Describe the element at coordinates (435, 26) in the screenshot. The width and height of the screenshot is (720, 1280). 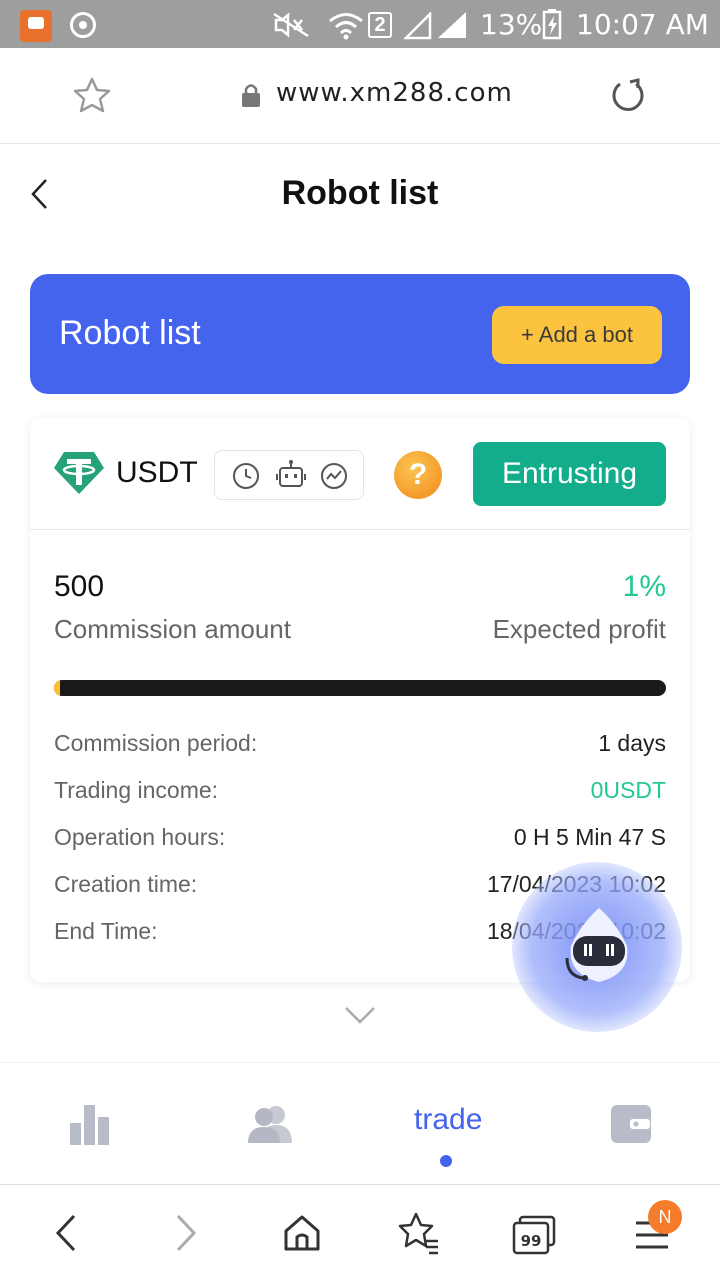
I see `signal-icon` at that location.